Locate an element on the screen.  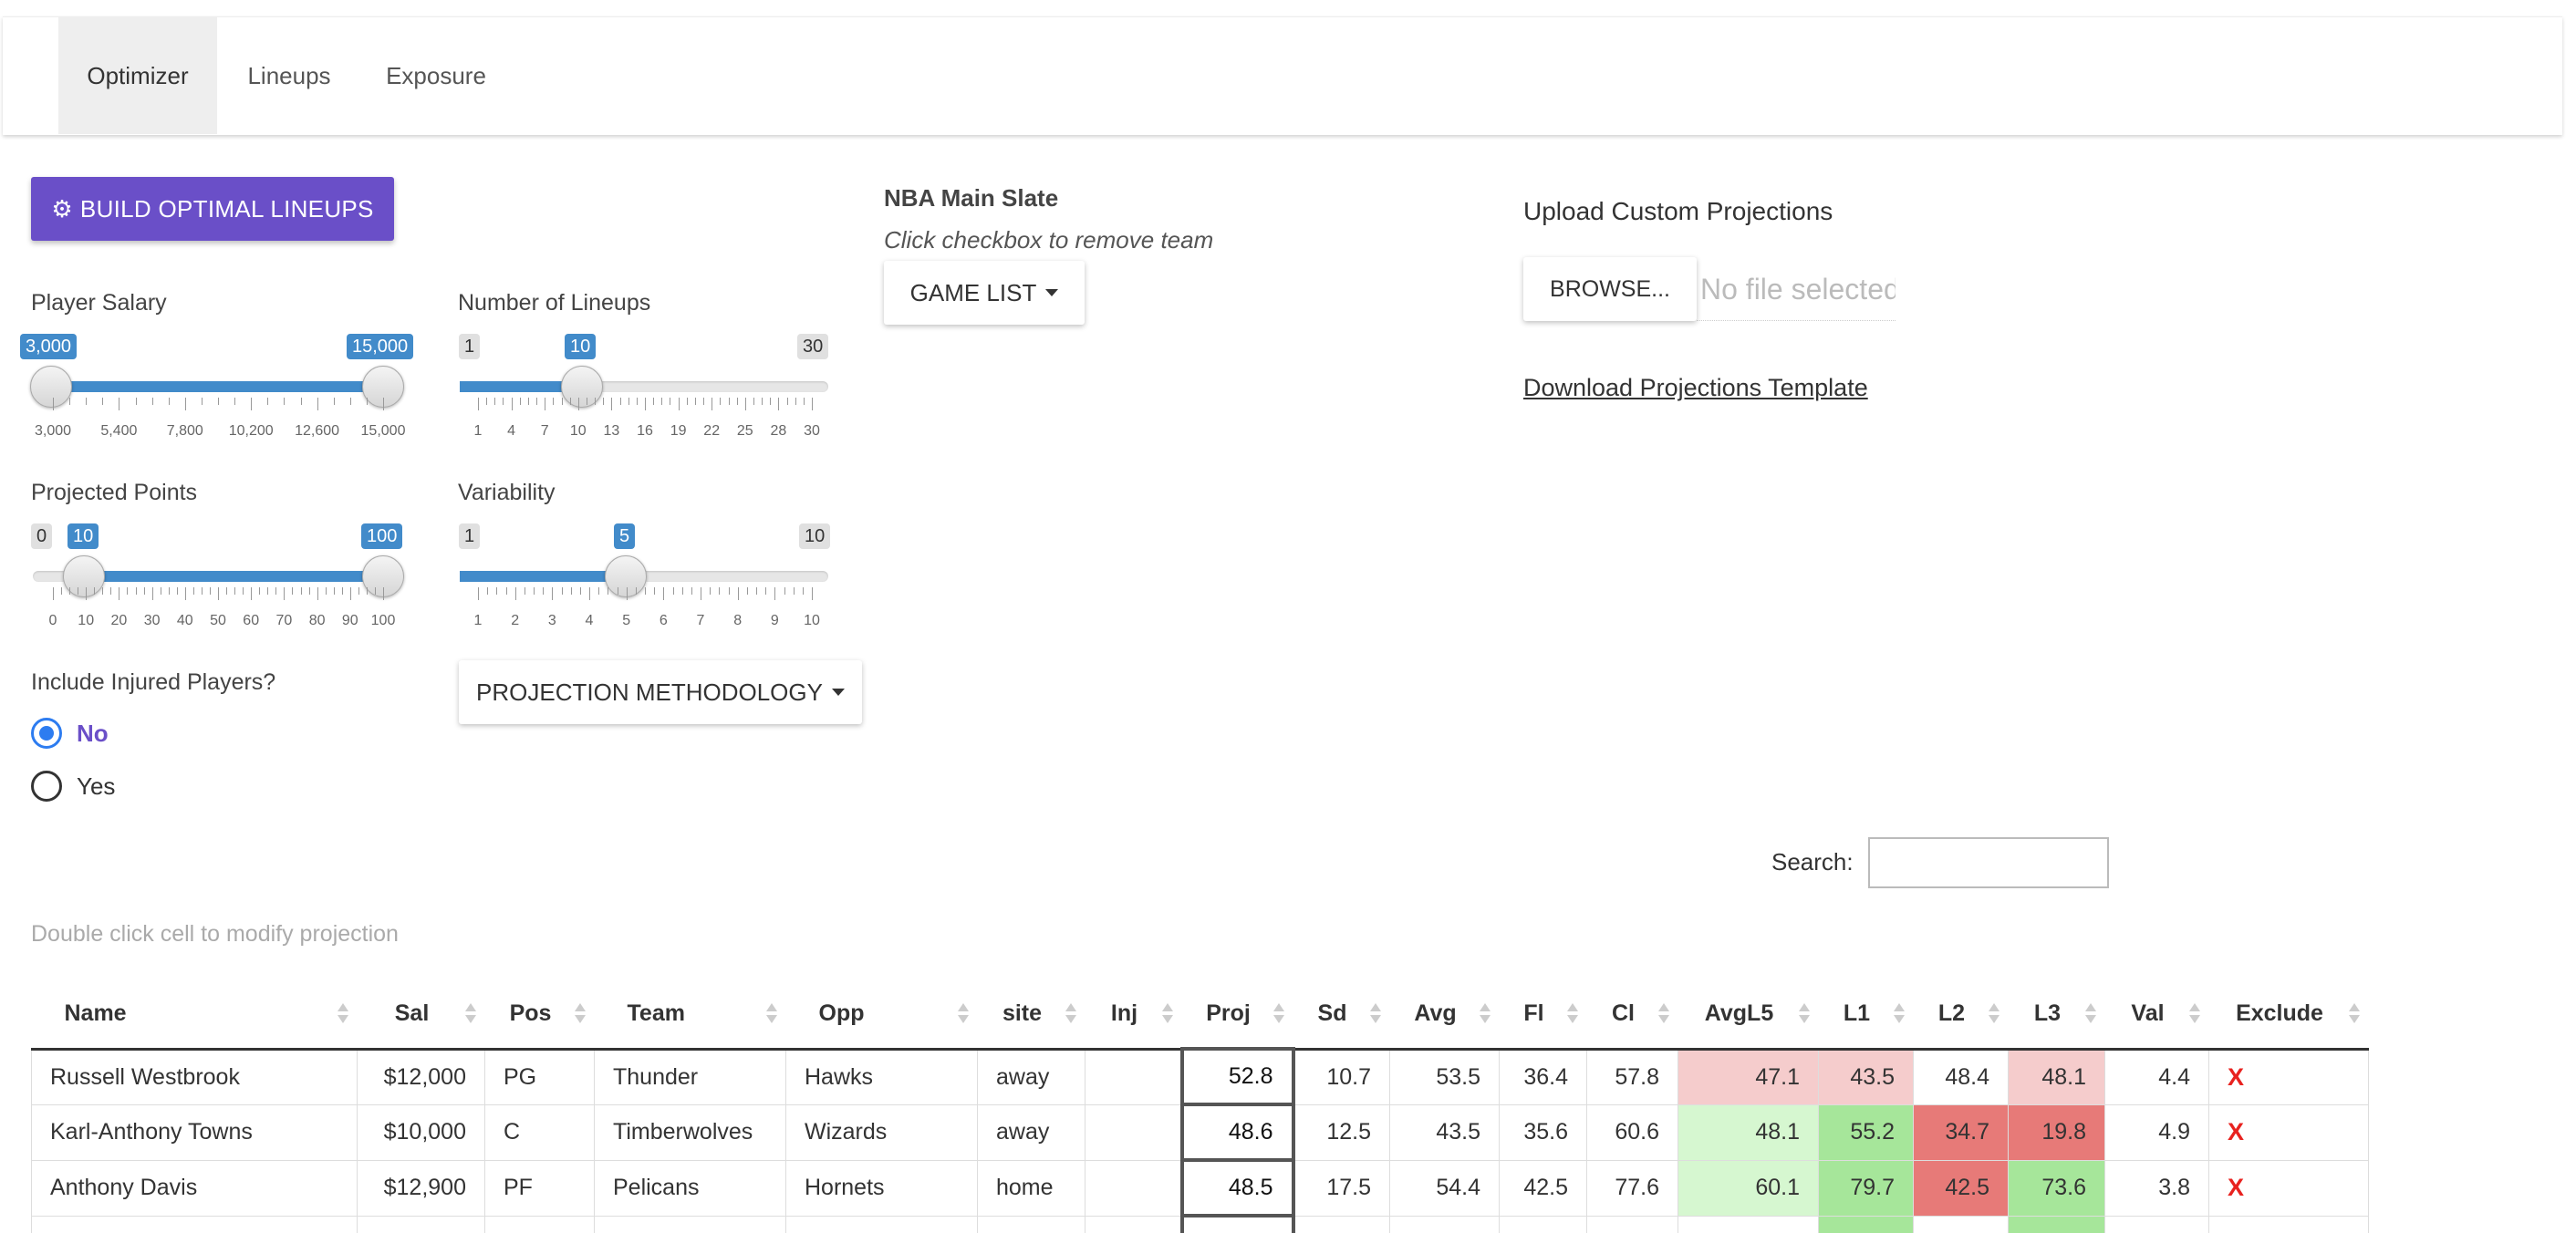
cell-opp: Hawks is located at coordinates (881, 1077).